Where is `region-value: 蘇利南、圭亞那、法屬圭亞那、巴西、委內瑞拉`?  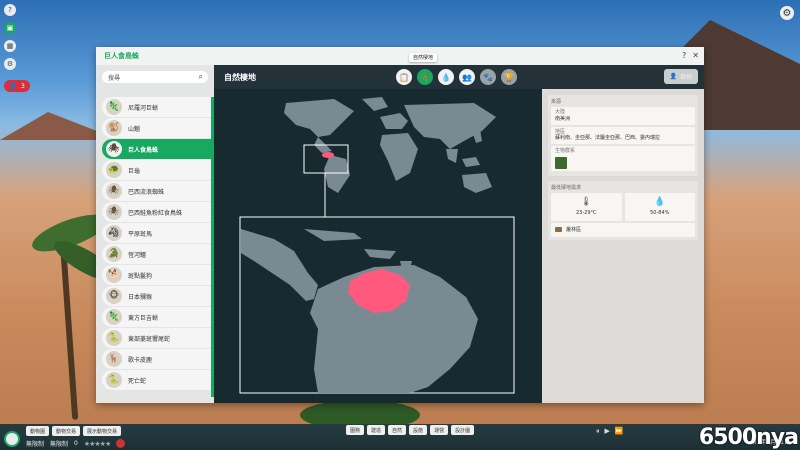
region-value: 蘇利南、圭亞那、法屬圭亞那、巴西、委內瑞拉 is located at coordinates (608, 138).